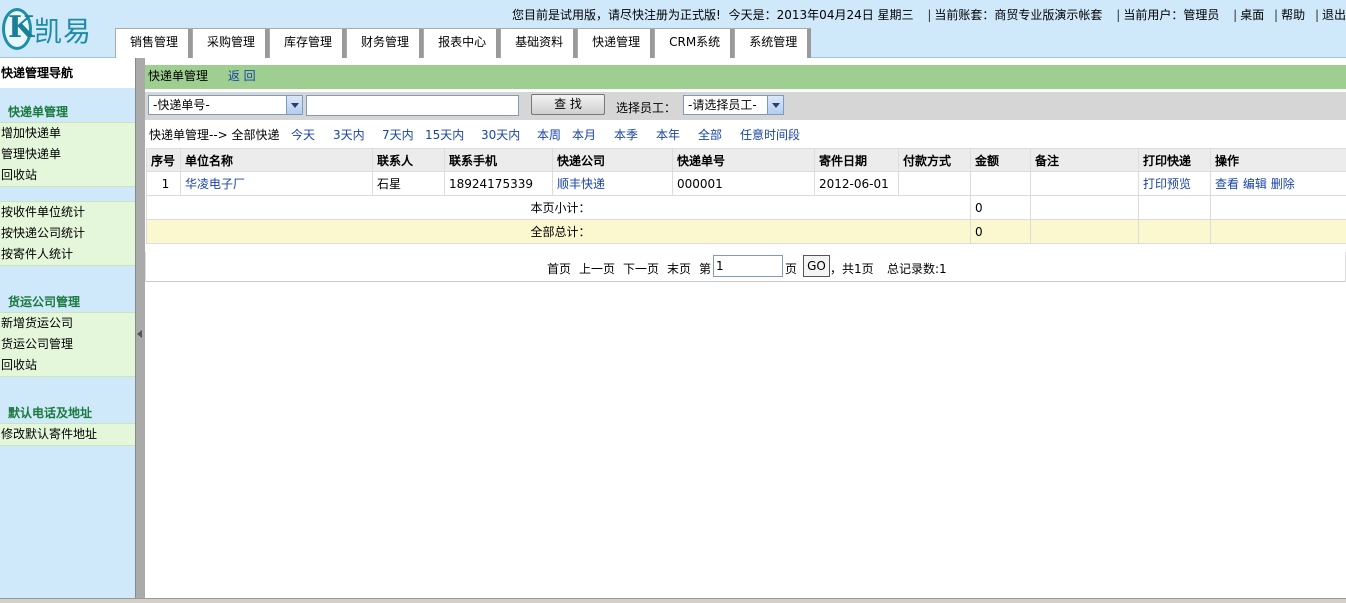 This screenshot has width=1346, height=603. Describe the element at coordinates (178, 76) in the screenshot. I see `page-title: 快递单管理` at that location.